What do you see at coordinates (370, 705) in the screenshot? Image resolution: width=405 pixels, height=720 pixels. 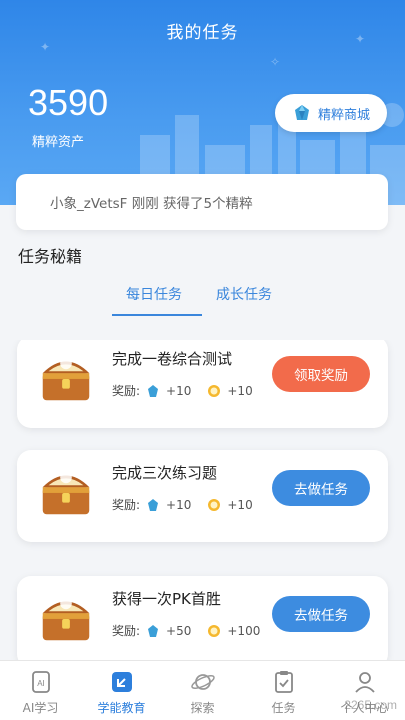 I see `watermark: 2265.com` at bounding box center [370, 705].